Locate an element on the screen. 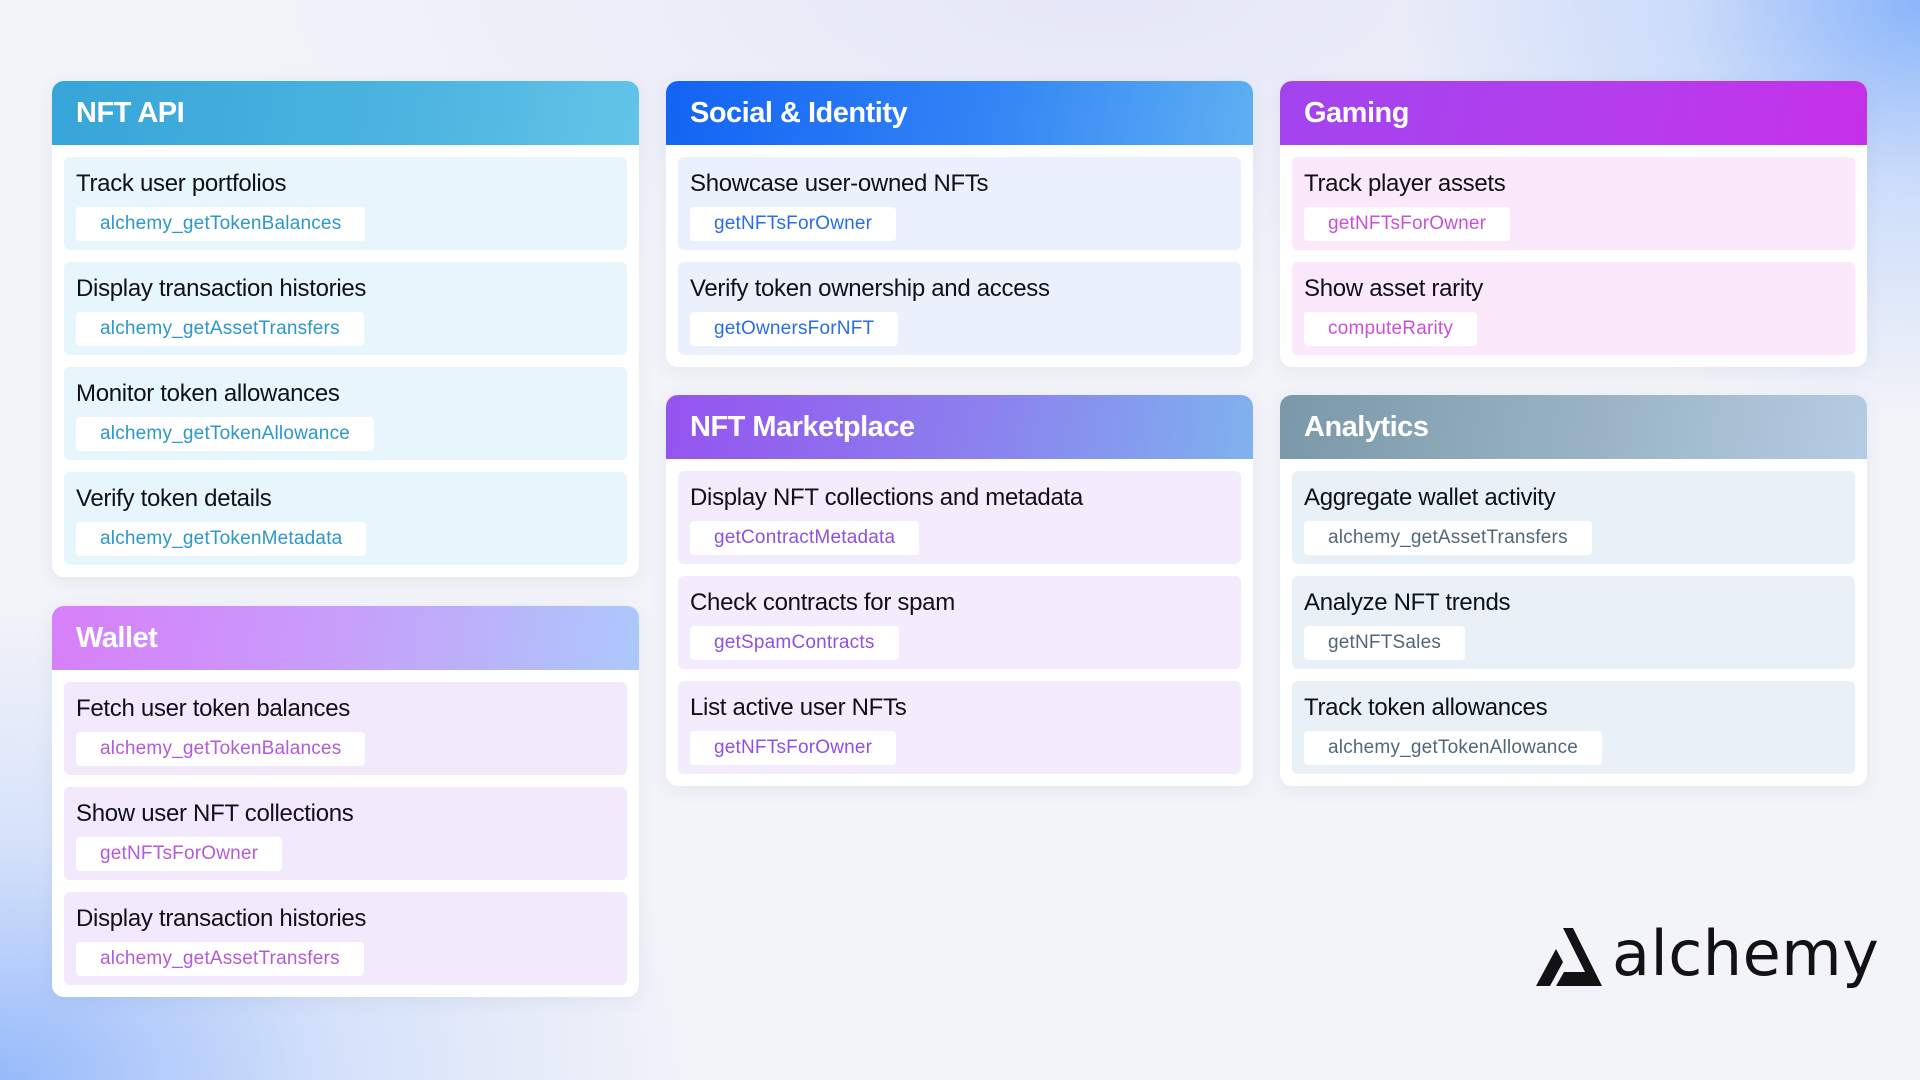 This screenshot has width=1920, height=1080. logo-text: alchemy is located at coordinates (1746, 953).